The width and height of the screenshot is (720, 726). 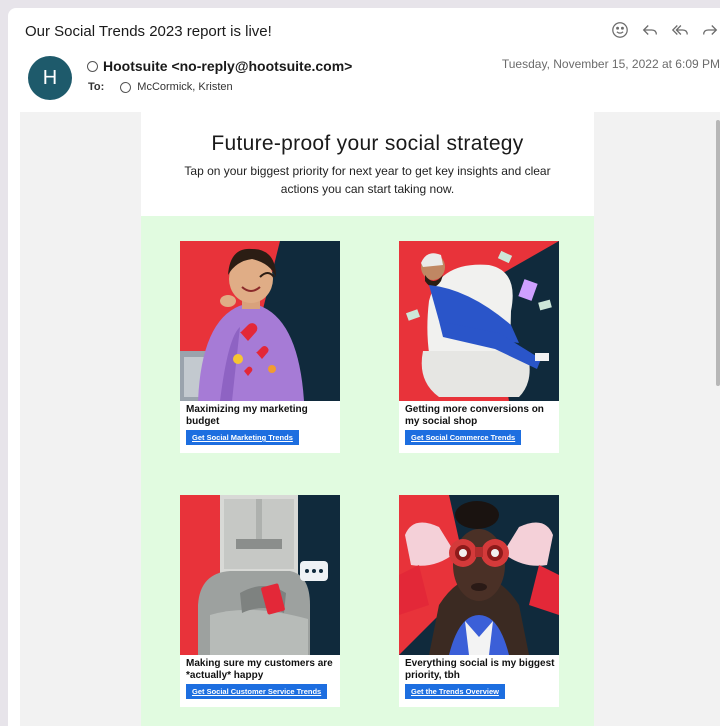 I want to click on tile-image-customer-service, so click(x=260, y=575).